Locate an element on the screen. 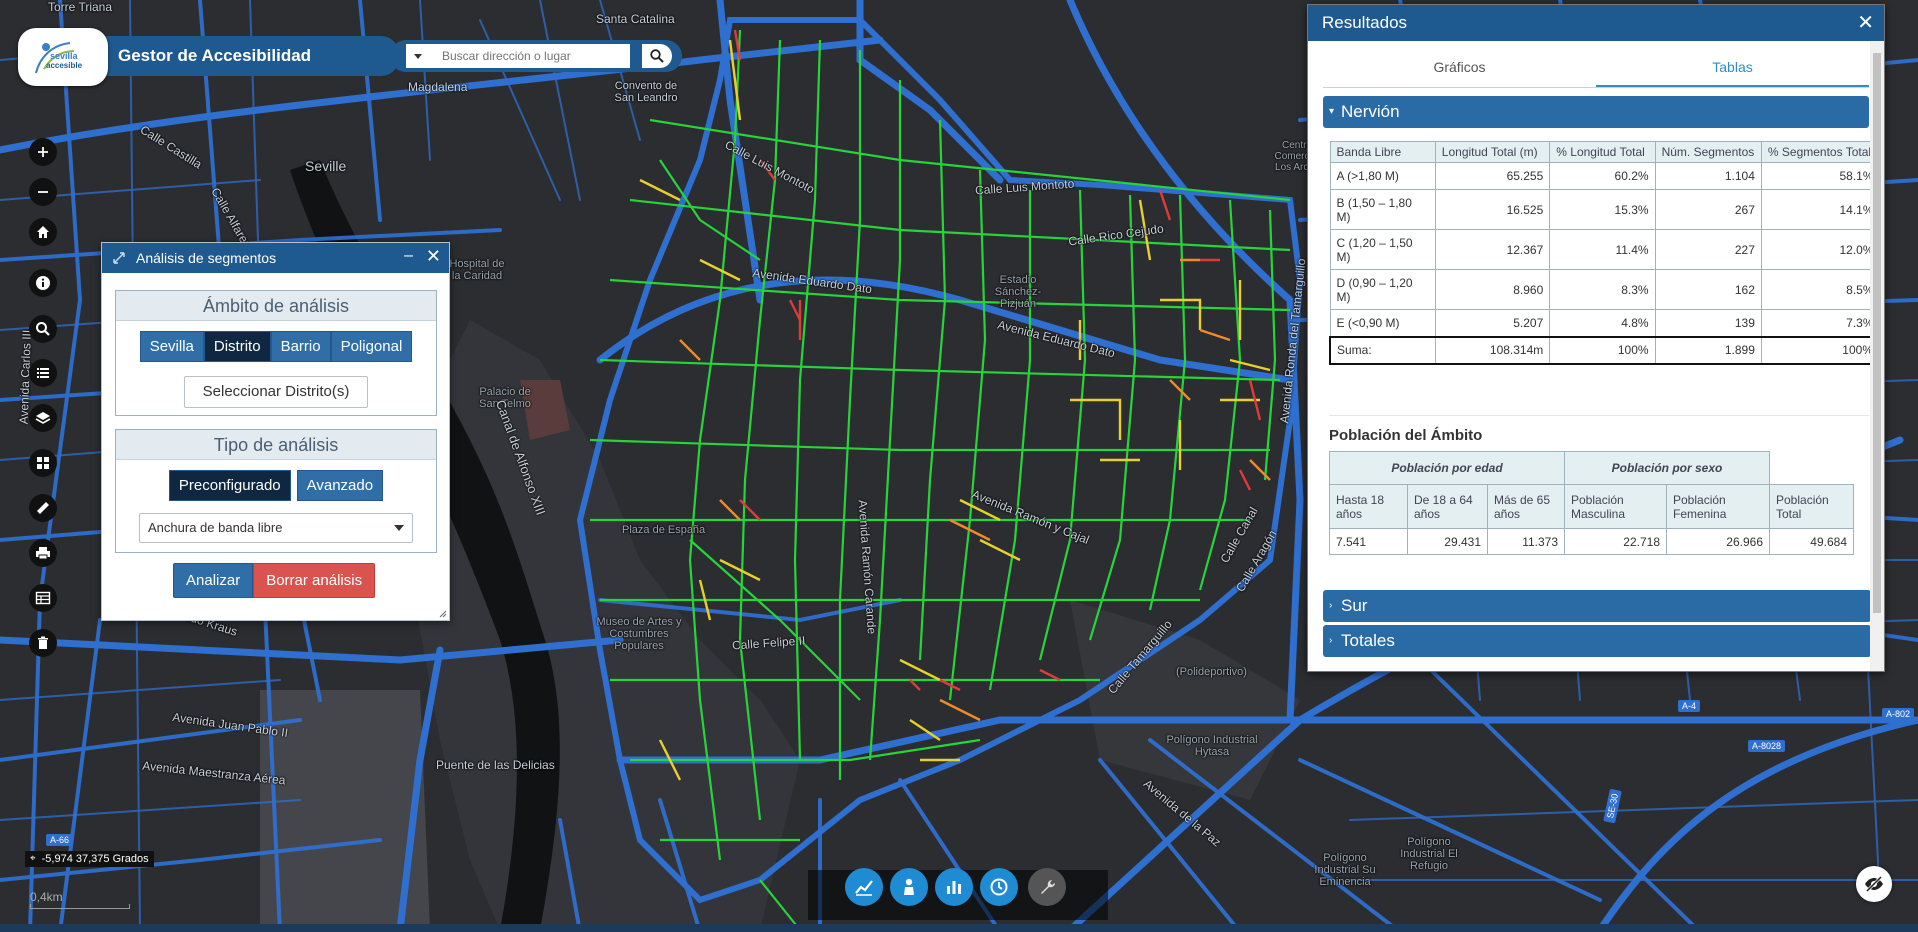 This screenshot has height=932, width=1918. trash-icon is located at coordinates (43, 642).